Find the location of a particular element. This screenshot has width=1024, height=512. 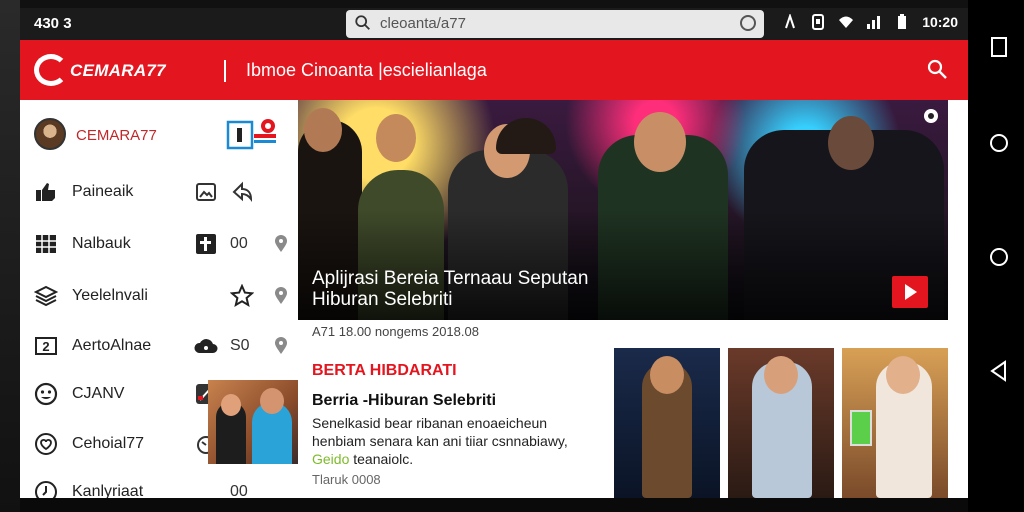

sidebar-item-paineaik: Paineaik is located at coordinates (166, 192).